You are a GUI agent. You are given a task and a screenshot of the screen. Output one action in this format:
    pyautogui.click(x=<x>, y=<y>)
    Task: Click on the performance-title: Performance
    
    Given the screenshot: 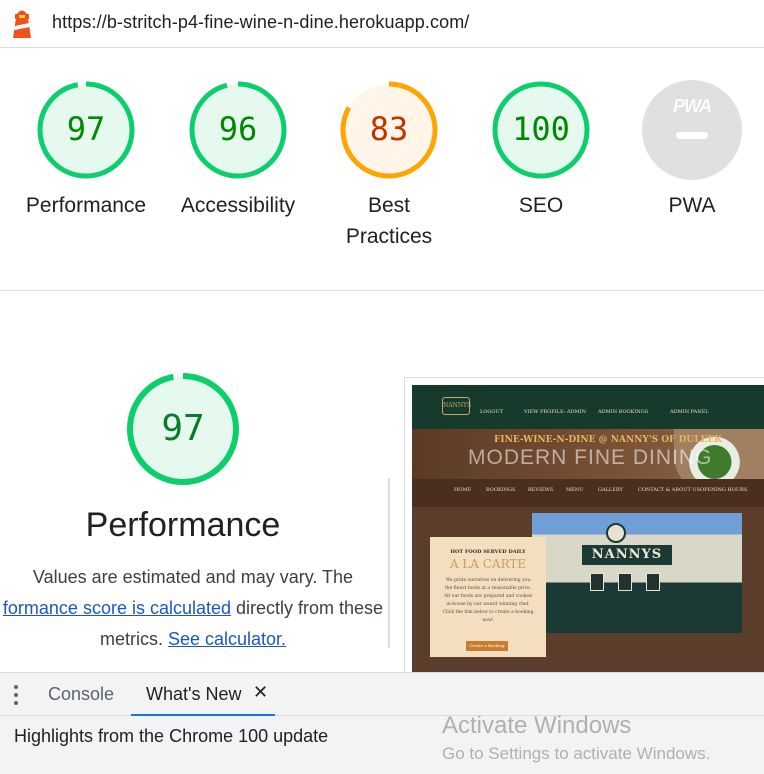 What is the action you would take?
    pyautogui.click(x=183, y=525)
    